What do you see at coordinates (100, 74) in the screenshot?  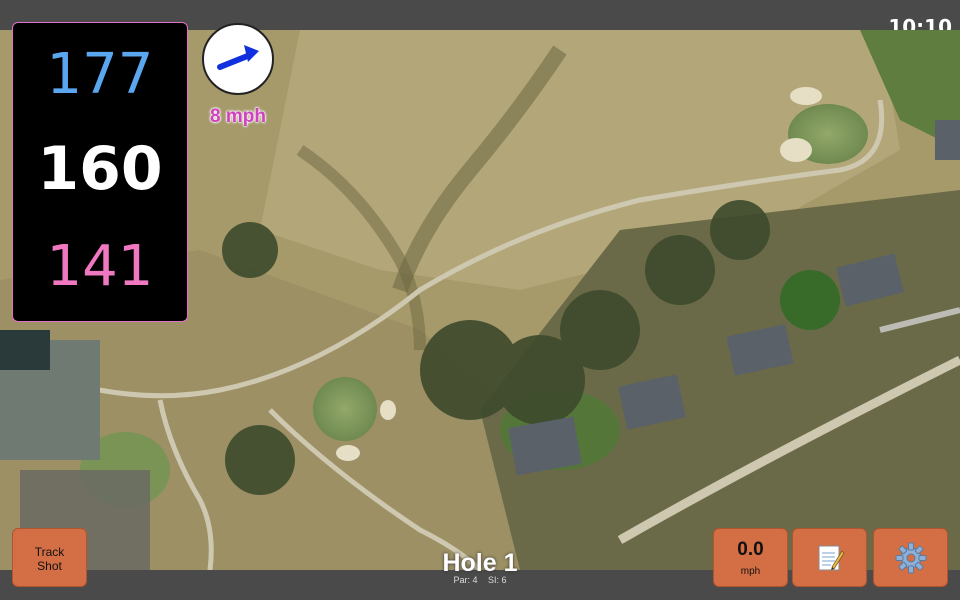 I see `back-distance: 177` at bounding box center [100, 74].